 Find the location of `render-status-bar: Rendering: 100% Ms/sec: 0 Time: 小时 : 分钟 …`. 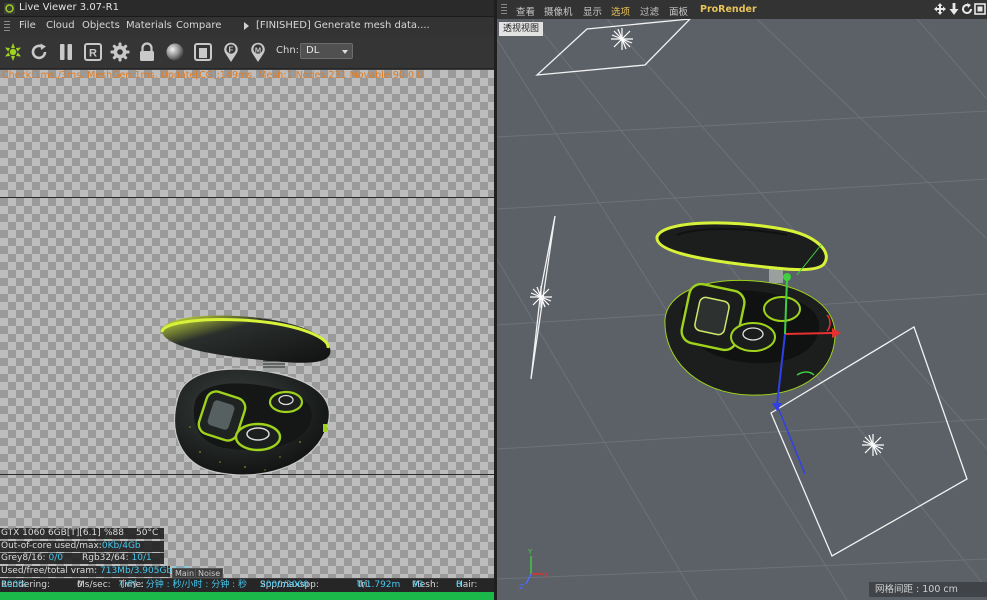

render-status-bar: Rendering: 100% Ms/sec: 0 Time: 小时 : 分钟 … is located at coordinates (247, 585).